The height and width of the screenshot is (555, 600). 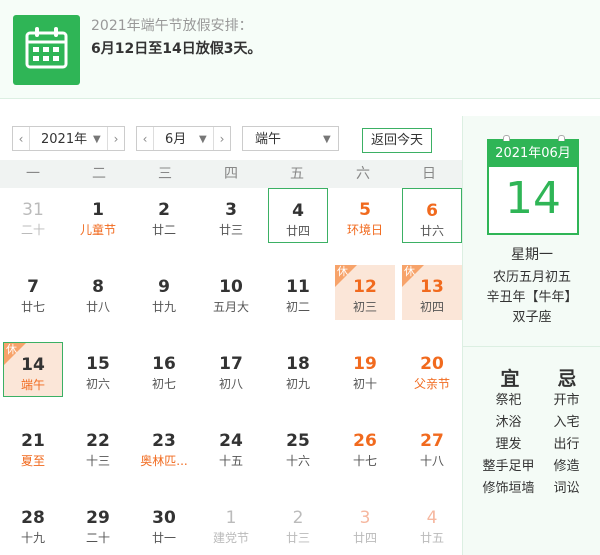 I want to click on day-cell: 31 二十, so click(x=33, y=215).